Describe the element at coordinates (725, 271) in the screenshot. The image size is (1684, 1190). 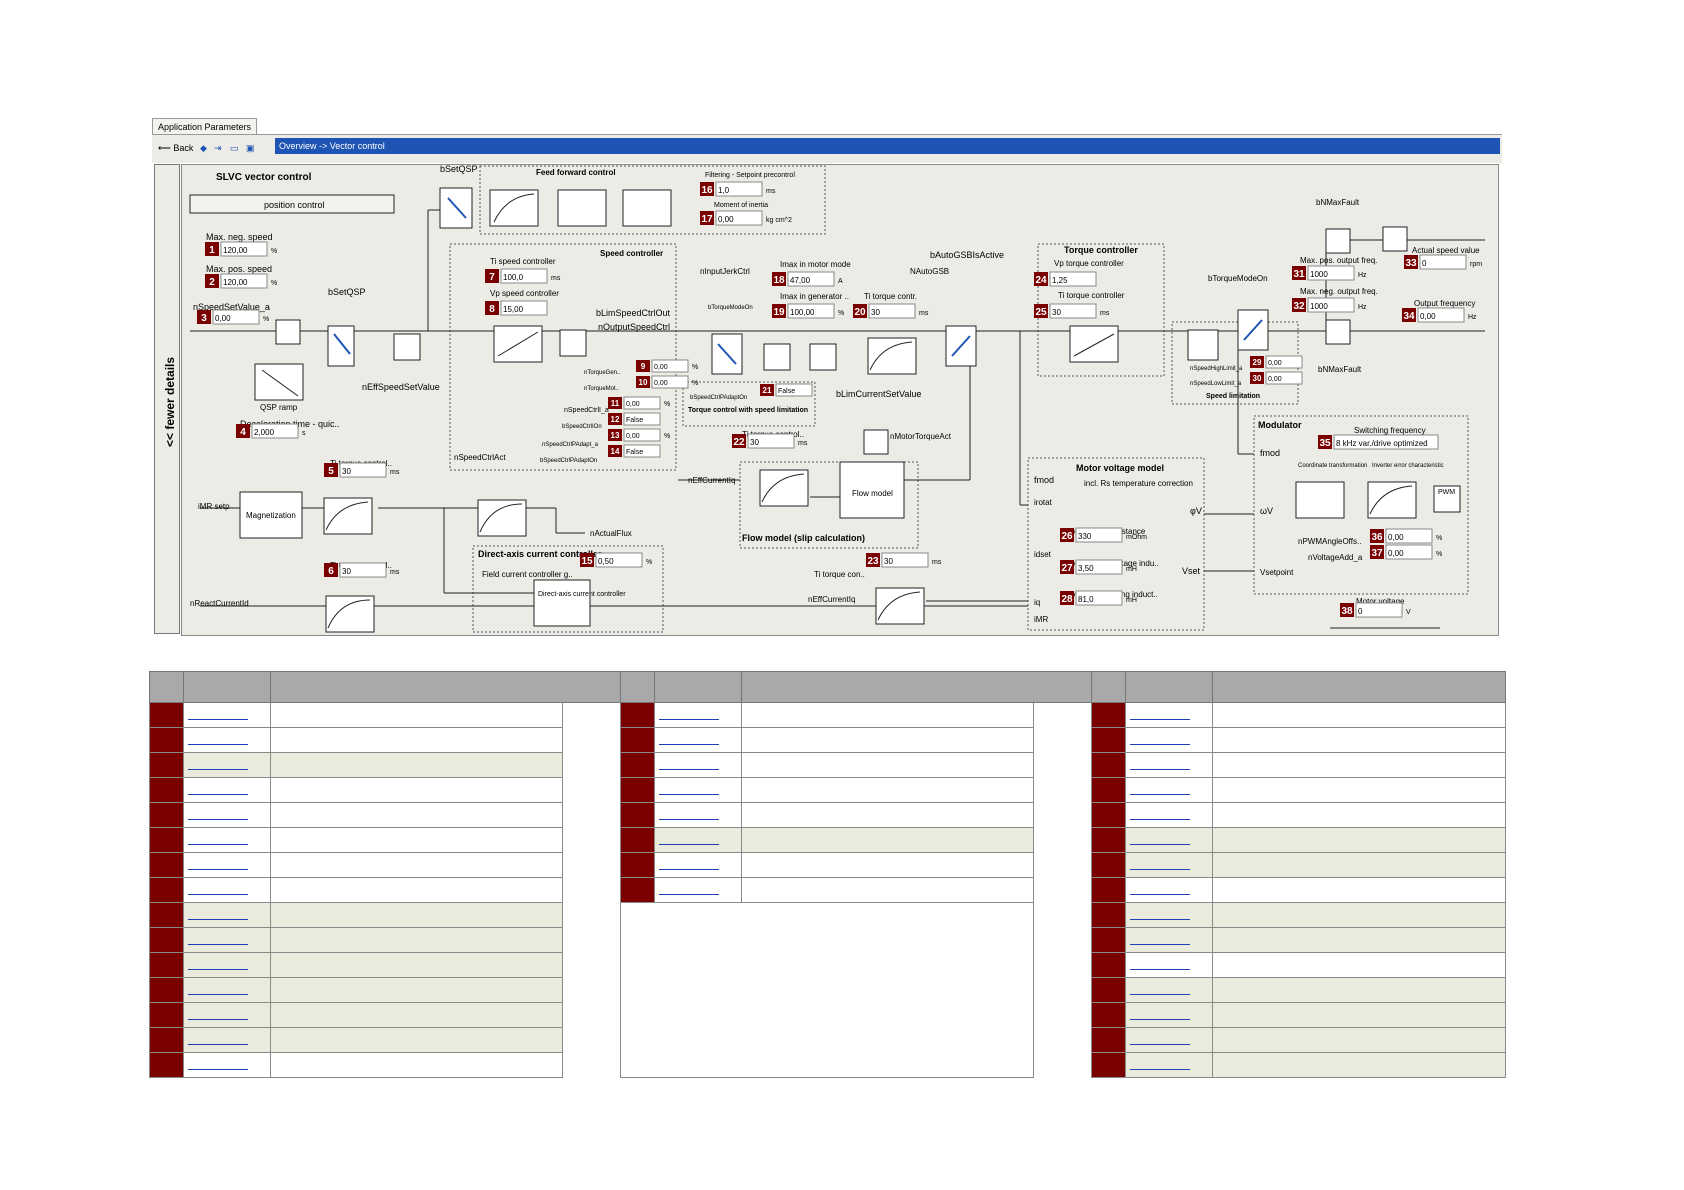
I see `ninputjerkctrl-label: nInputJerkCtrl` at that location.